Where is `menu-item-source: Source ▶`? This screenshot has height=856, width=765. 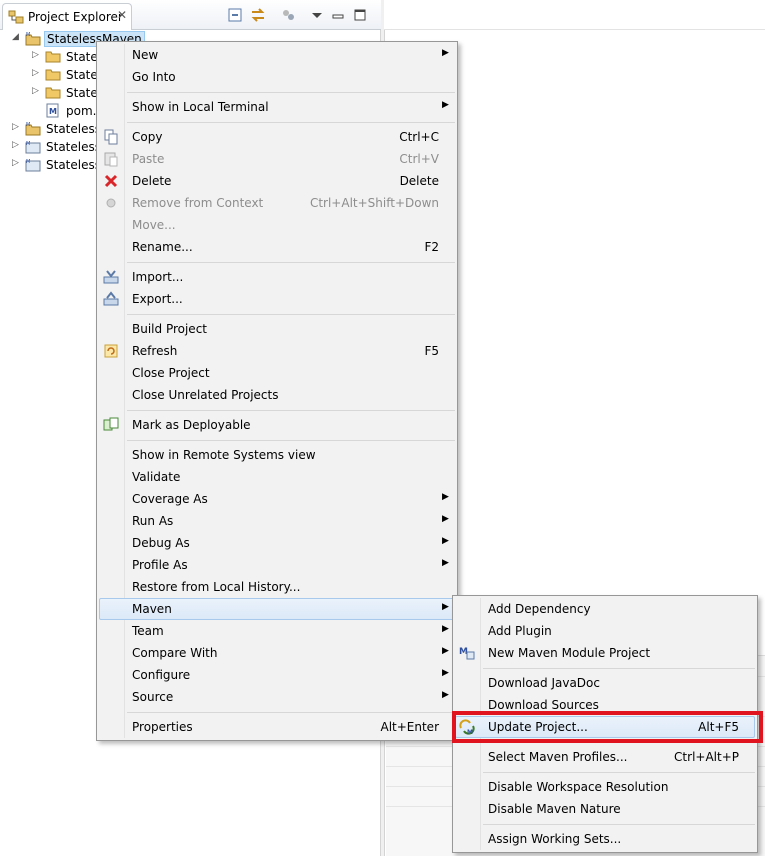
menu-item-source: Source ▶ is located at coordinates (277, 697).